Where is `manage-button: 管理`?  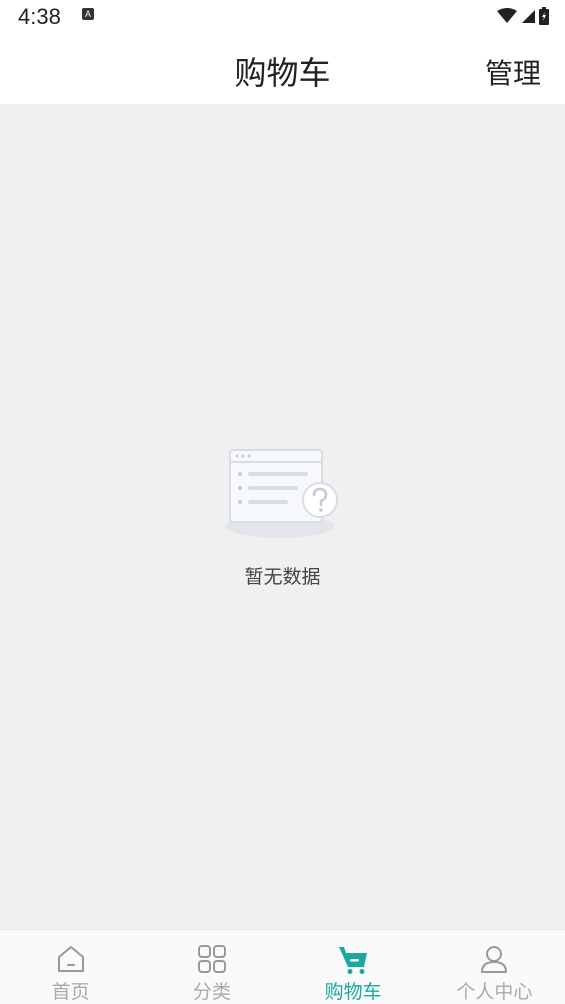 manage-button: 管理 is located at coordinates (513, 72).